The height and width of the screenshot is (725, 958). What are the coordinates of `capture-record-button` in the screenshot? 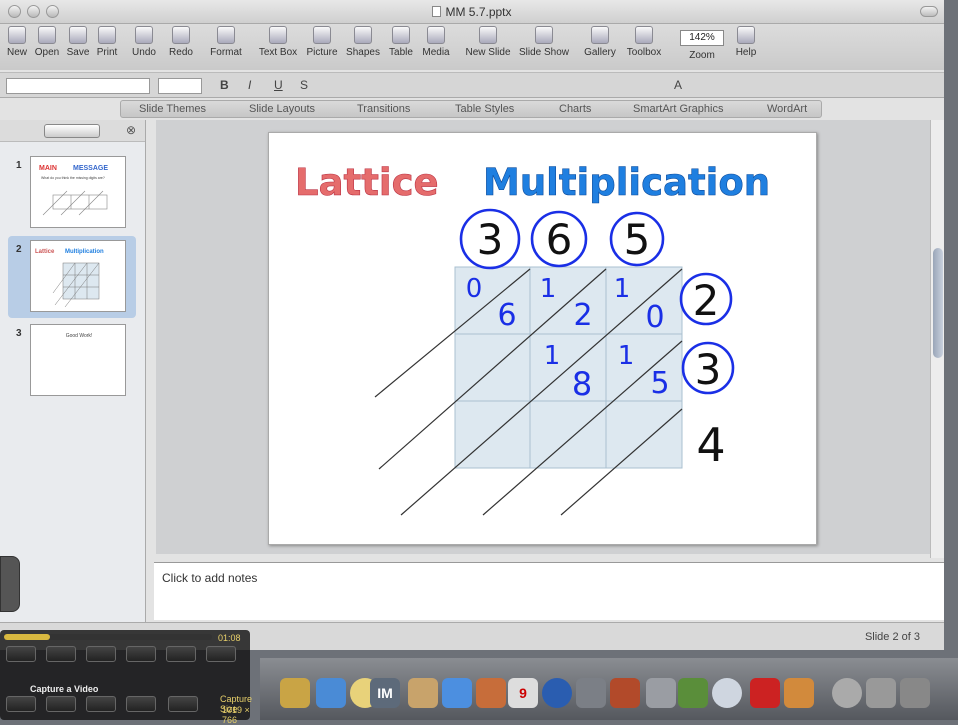 It's located at (61, 704).